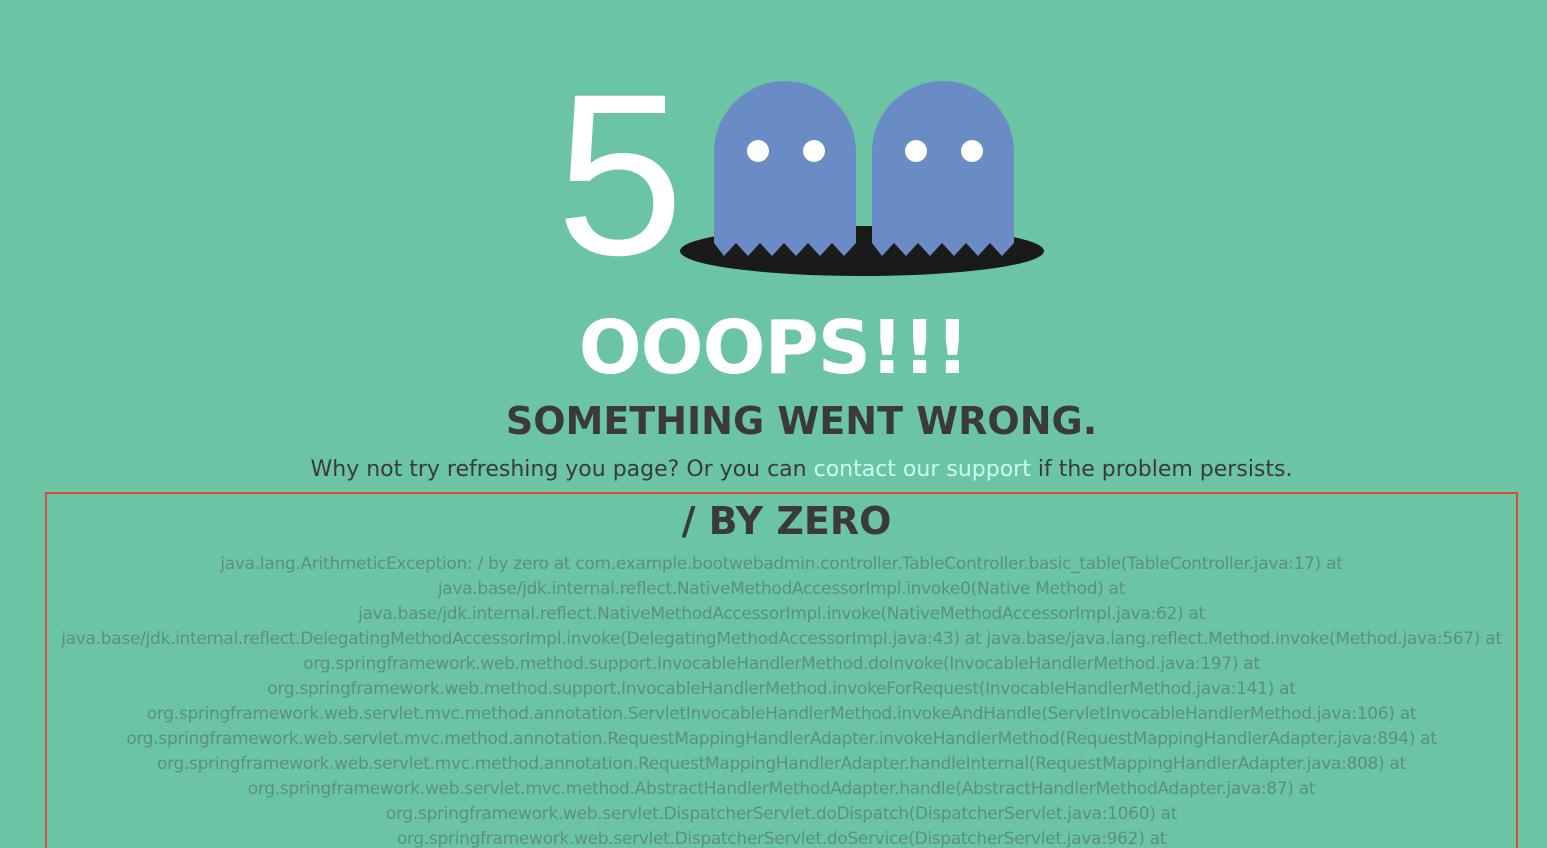 The image size is (1547, 848). What do you see at coordinates (922, 469) in the screenshot?
I see `contact-support-link: contact our support` at bounding box center [922, 469].